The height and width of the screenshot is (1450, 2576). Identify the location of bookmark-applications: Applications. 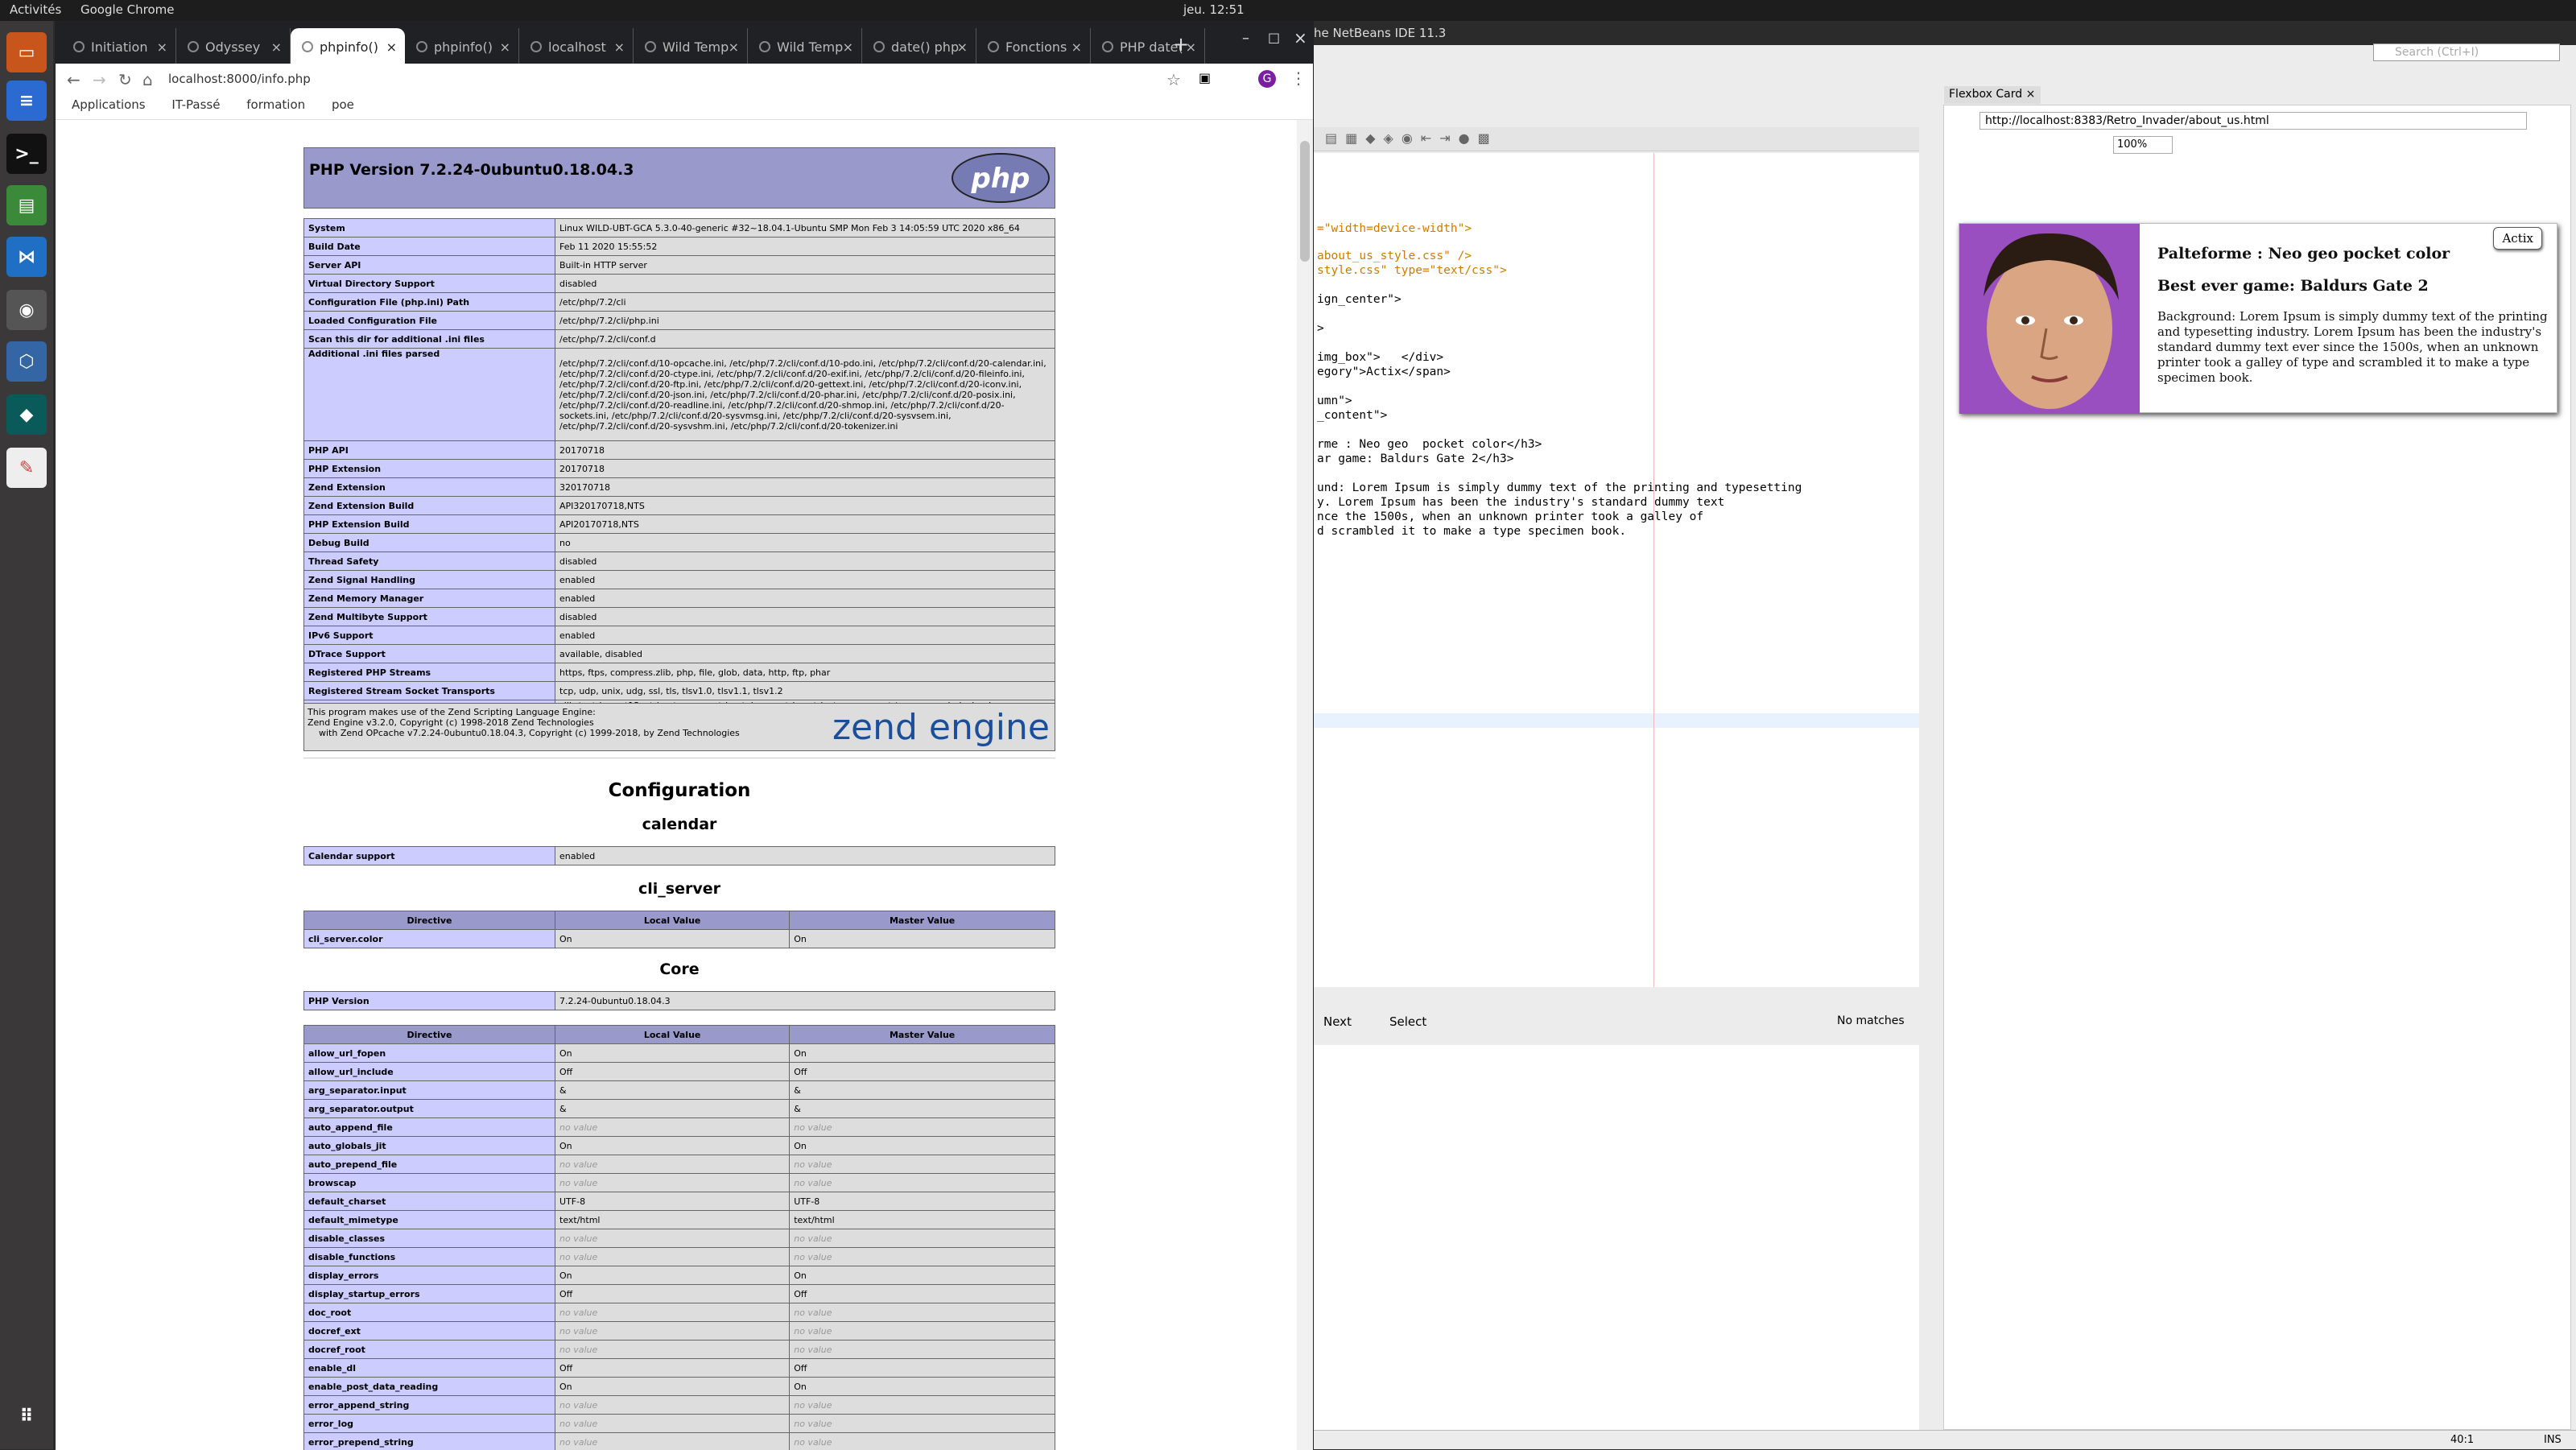
(109, 104).